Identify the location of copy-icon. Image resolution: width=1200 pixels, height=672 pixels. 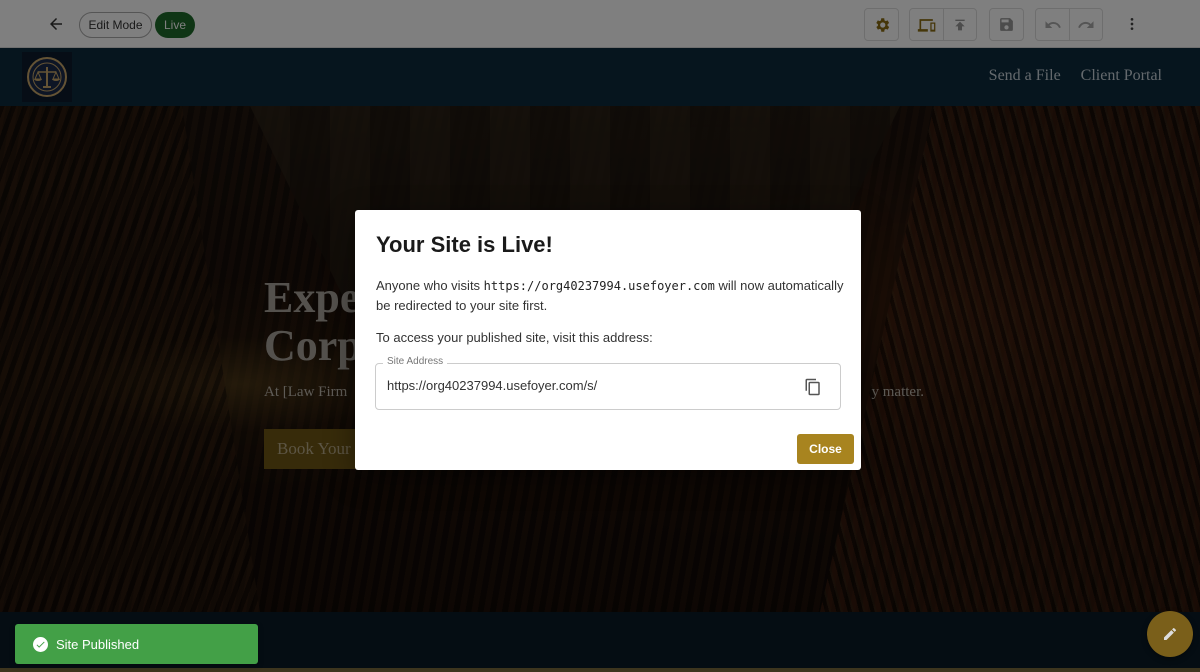
(812, 387).